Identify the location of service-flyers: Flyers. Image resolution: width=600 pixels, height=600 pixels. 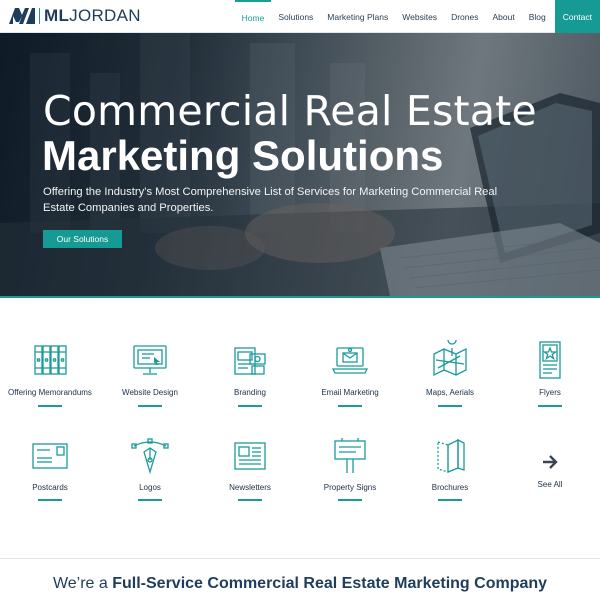
(550, 373).